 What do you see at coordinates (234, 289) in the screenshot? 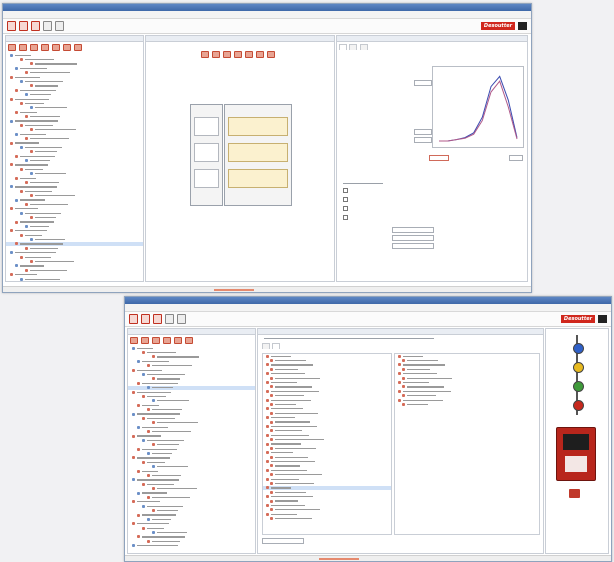
I see `status-message-bar` at bounding box center [234, 289].